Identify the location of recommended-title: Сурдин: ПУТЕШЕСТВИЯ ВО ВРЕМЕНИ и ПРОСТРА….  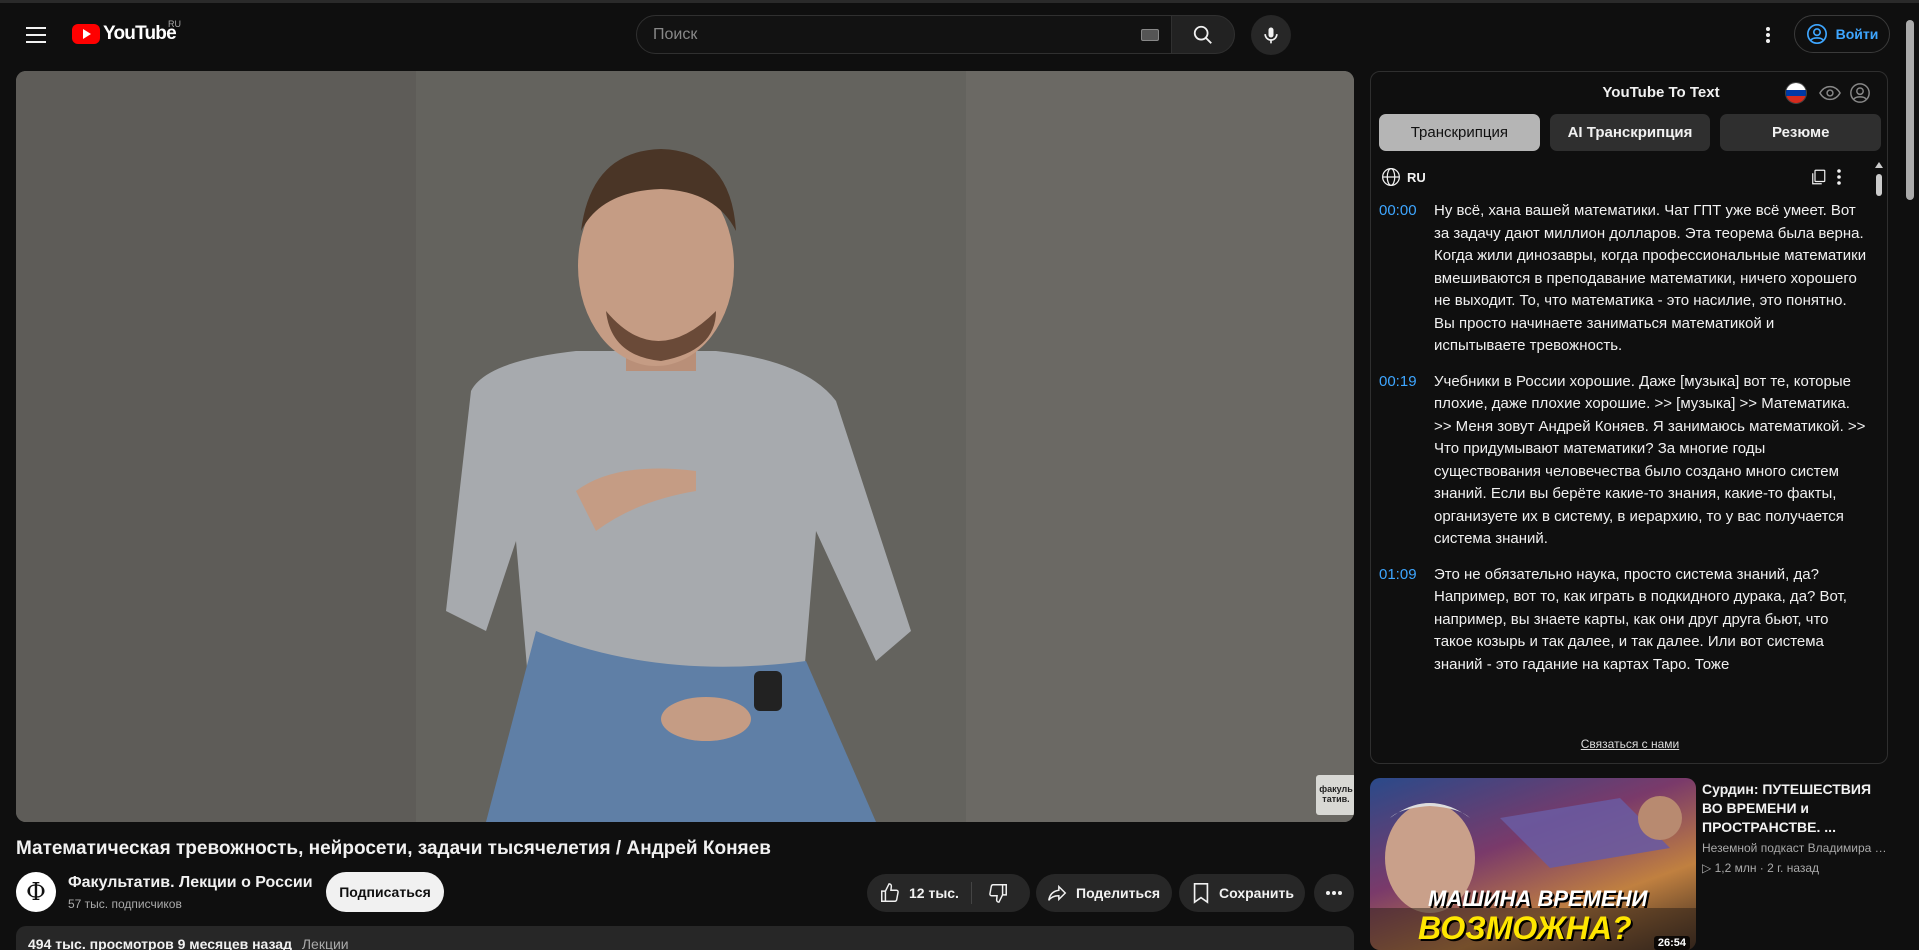
(1795, 808).